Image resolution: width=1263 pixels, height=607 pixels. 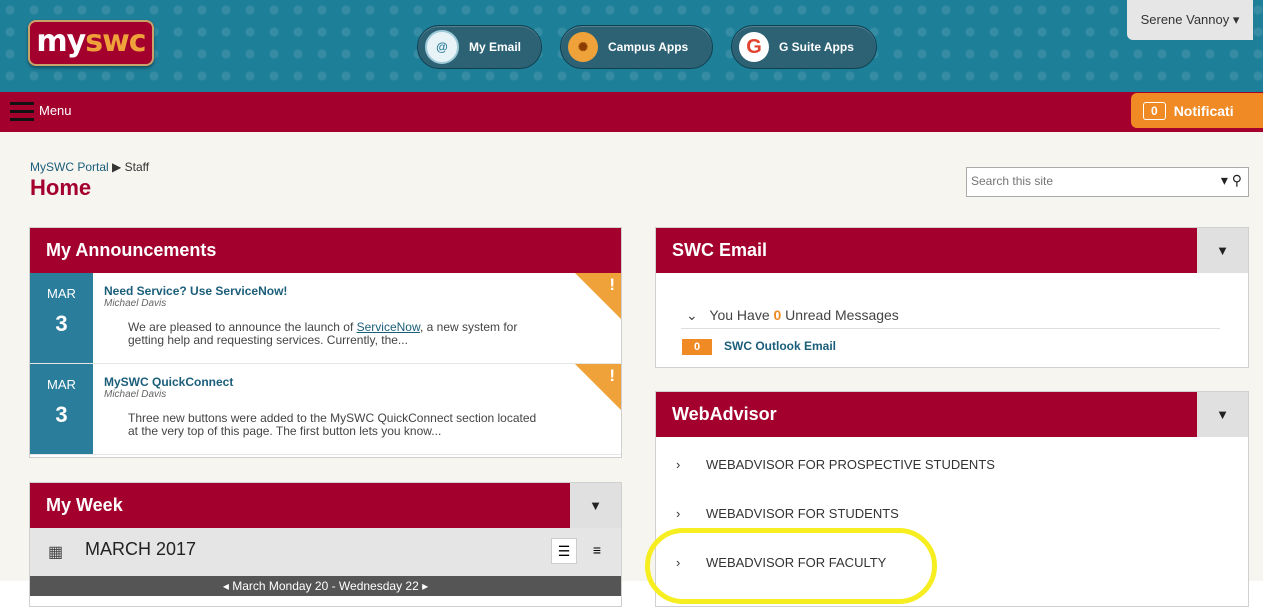 What do you see at coordinates (495, 47) in the screenshot?
I see `my-email-label: My Email` at bounding box center [495, 47].